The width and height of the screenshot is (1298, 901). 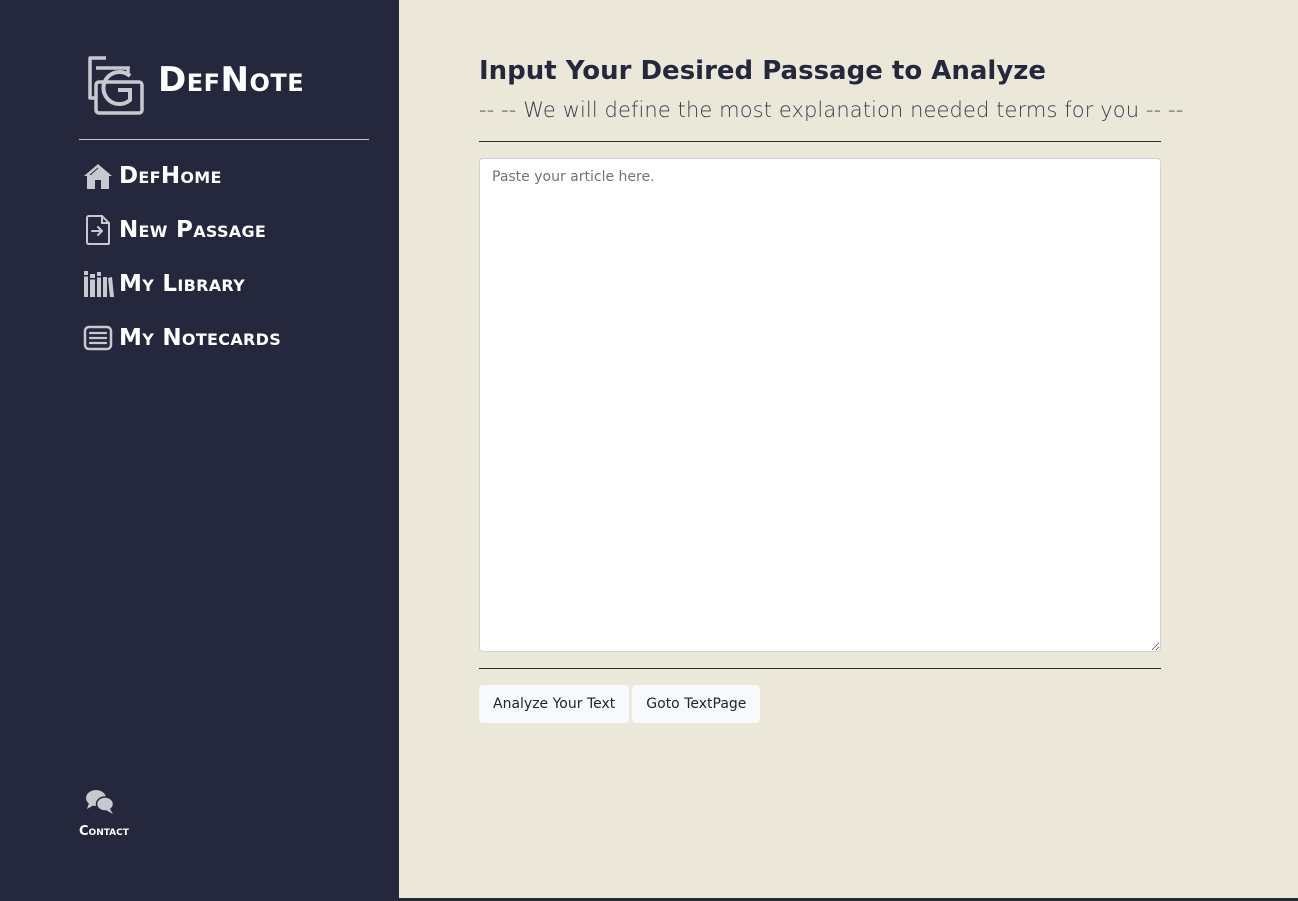 I want to click on brand: DefNote, so click(x=195, y=85).